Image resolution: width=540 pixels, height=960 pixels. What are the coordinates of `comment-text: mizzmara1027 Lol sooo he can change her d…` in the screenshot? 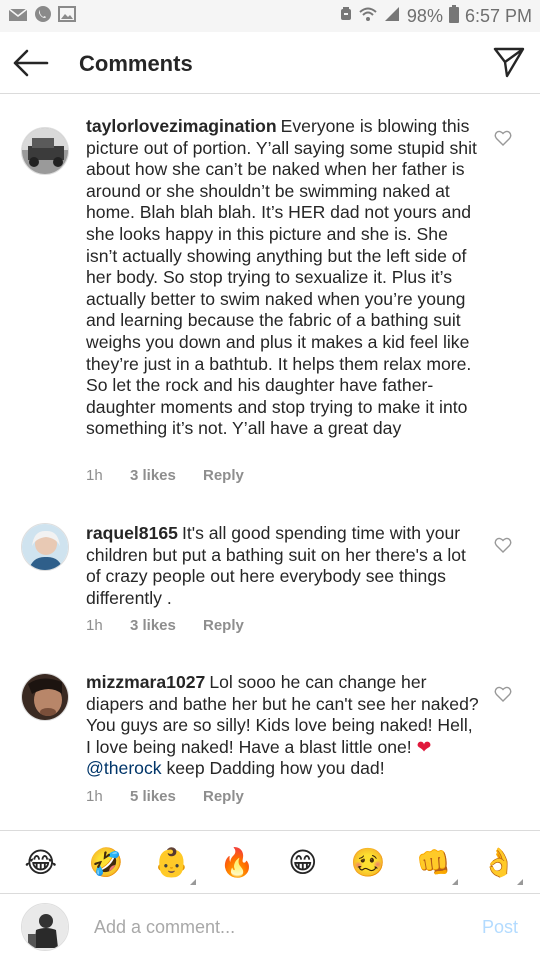 It's located at (283, 726).